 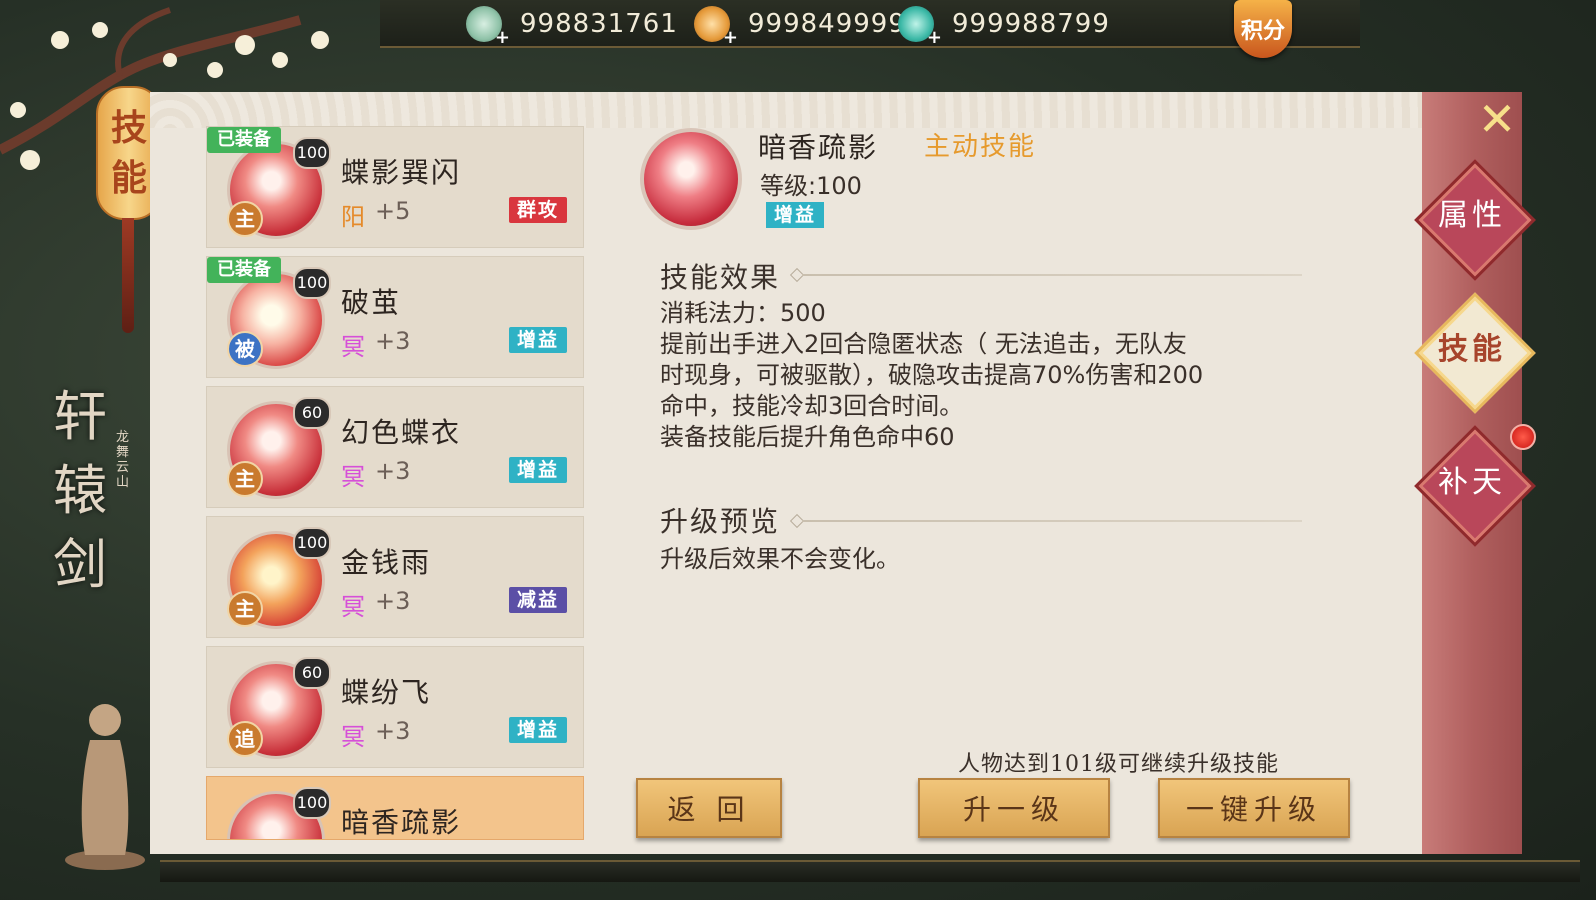 What do you see at coordinates (128, 275) in the screenshot?
I see `lantern-tassel` at bounding box center [128, 275].